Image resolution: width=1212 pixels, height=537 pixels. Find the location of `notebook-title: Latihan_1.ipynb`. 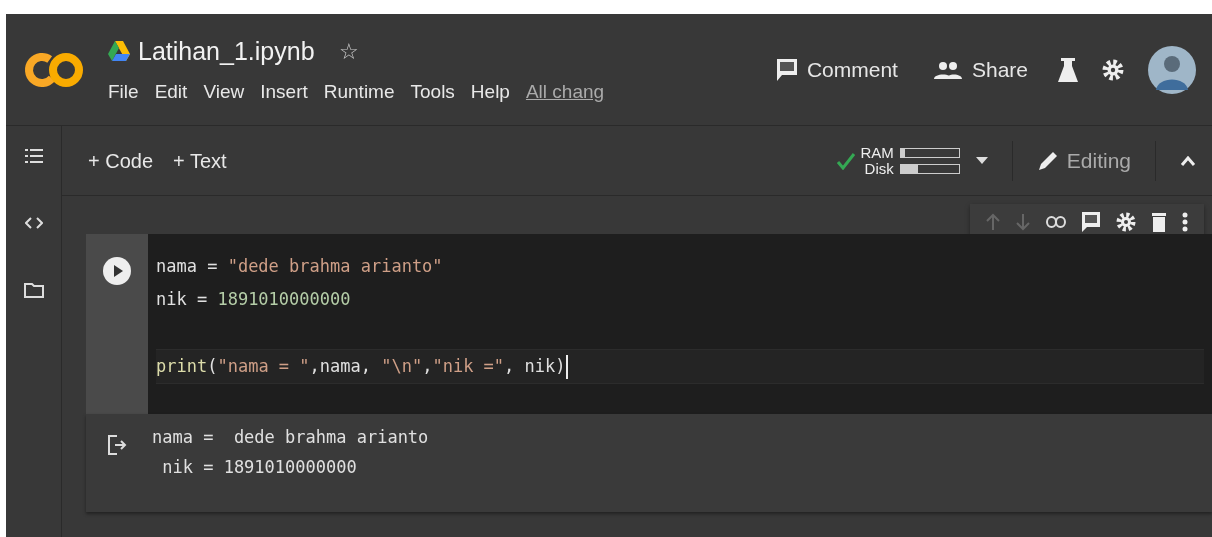

notebook-title: Latihan_1.ipynb is located at coordinates (226, 51).